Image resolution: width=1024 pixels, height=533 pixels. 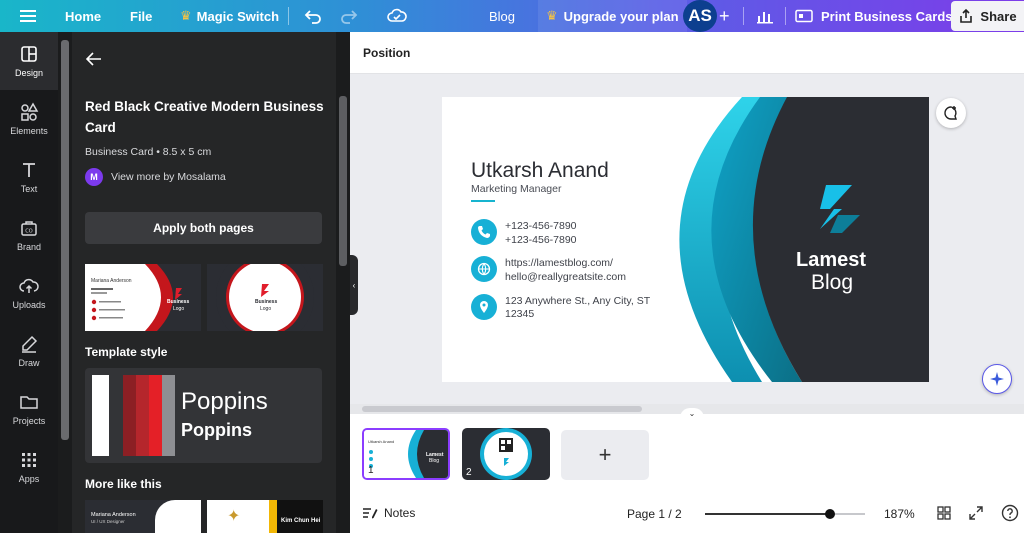 I want to click on zoom-slider, so click(x=785, y=514).